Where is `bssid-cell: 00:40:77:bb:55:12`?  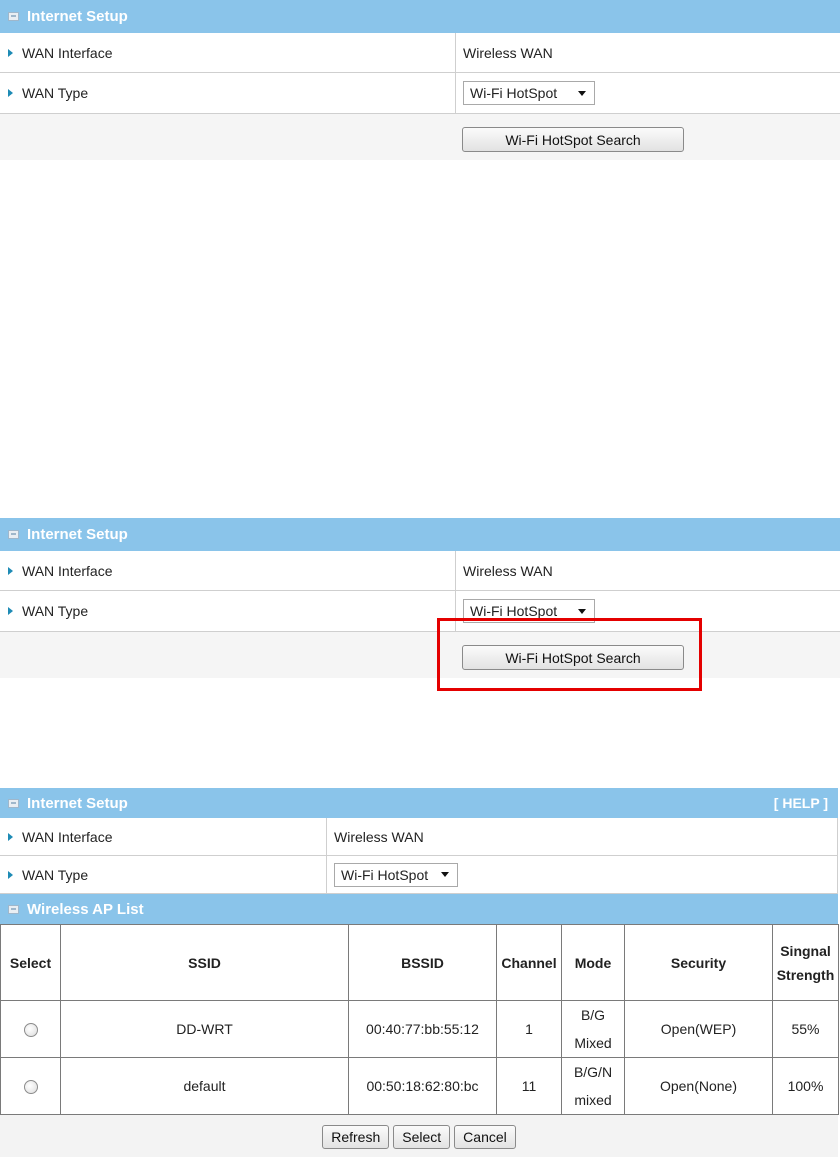 bssid-cell: 00:40:77:bb:55:12 is located at coordinates (422, 1029).